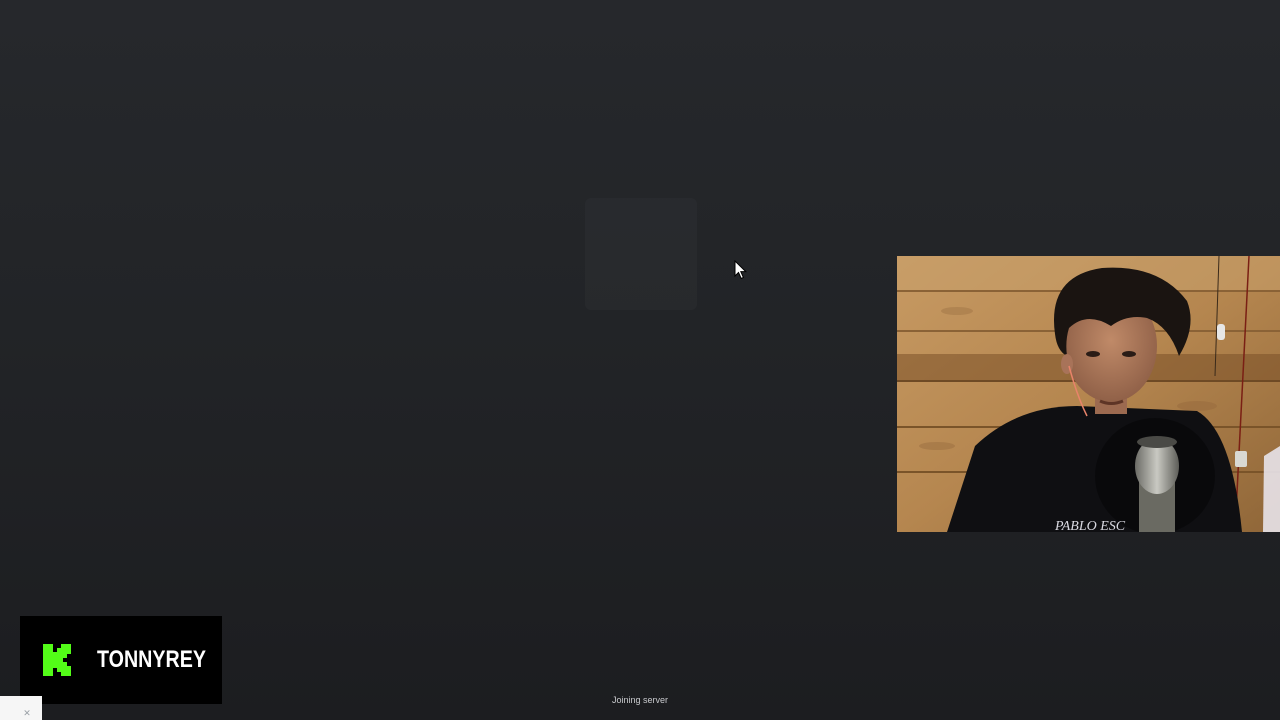 Image resolution: width=1280 pixels, height=720 pixels. I want to click on streamer-branding: TONNYREY, so click(121, 660).